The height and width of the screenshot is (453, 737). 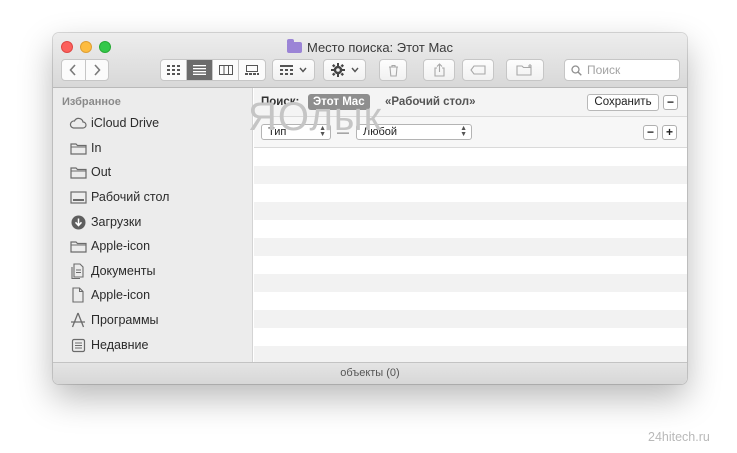 I want to click on share-button, so click(x=439, y=70).